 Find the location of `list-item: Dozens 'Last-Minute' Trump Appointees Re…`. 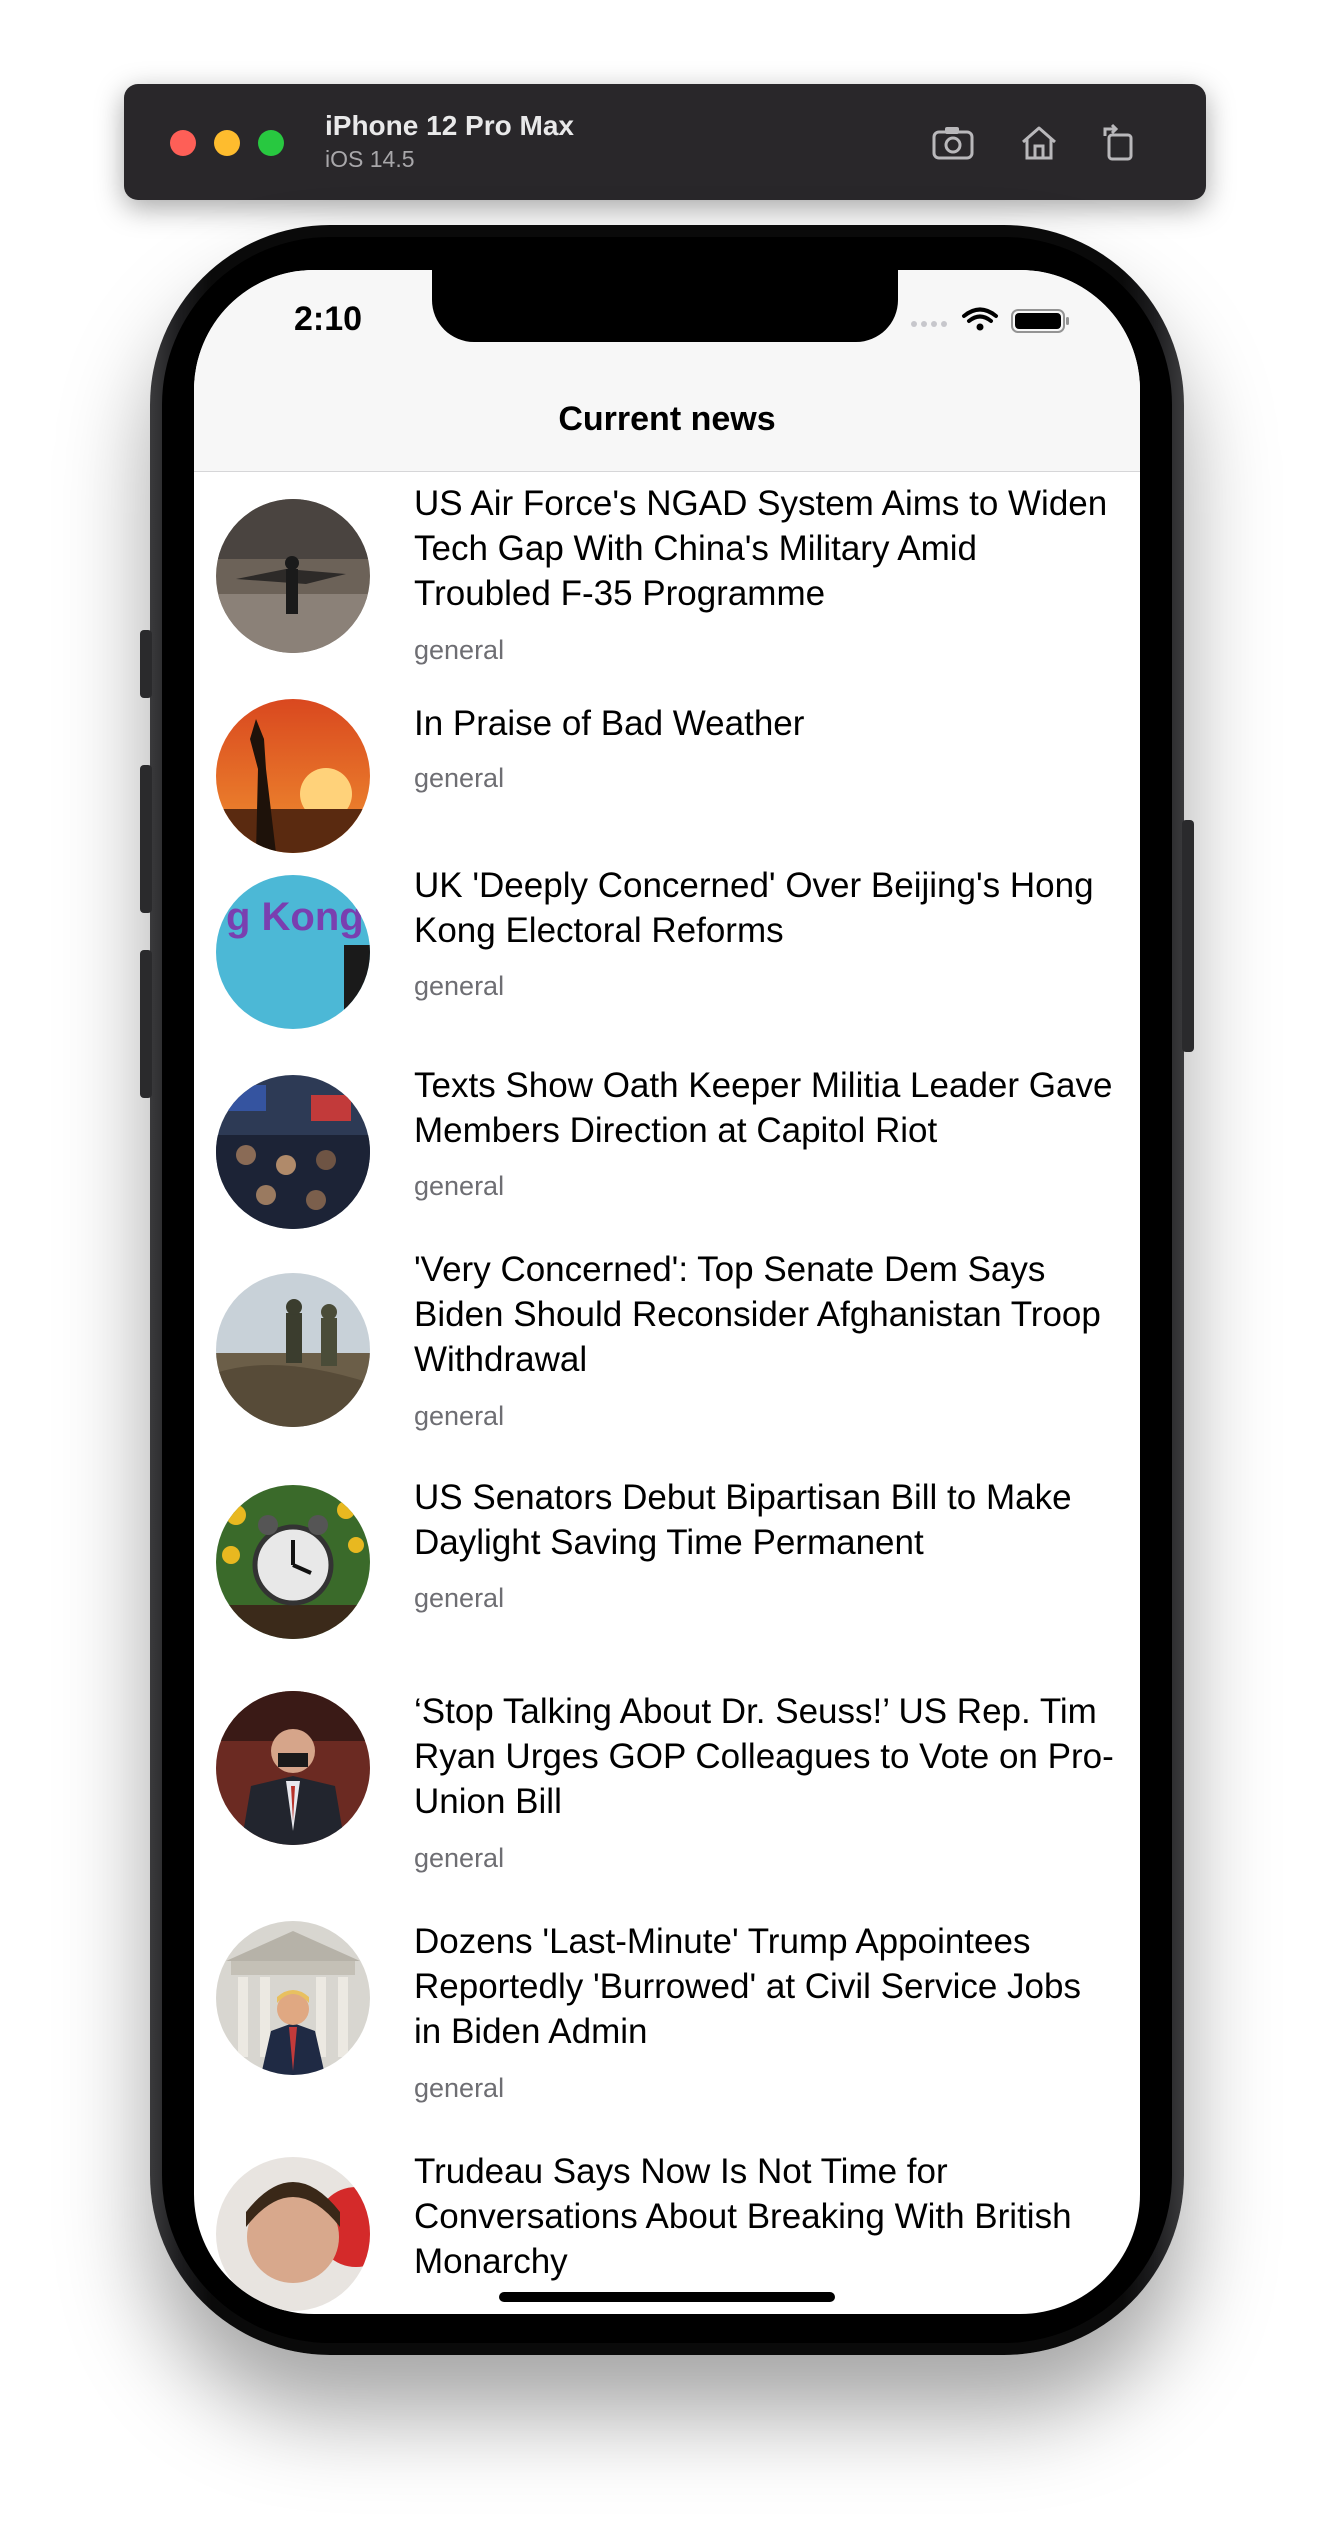

list-item: Dozens 'Last-Minute' Trump Appointees Re… is located at coordinates (667, 2038).